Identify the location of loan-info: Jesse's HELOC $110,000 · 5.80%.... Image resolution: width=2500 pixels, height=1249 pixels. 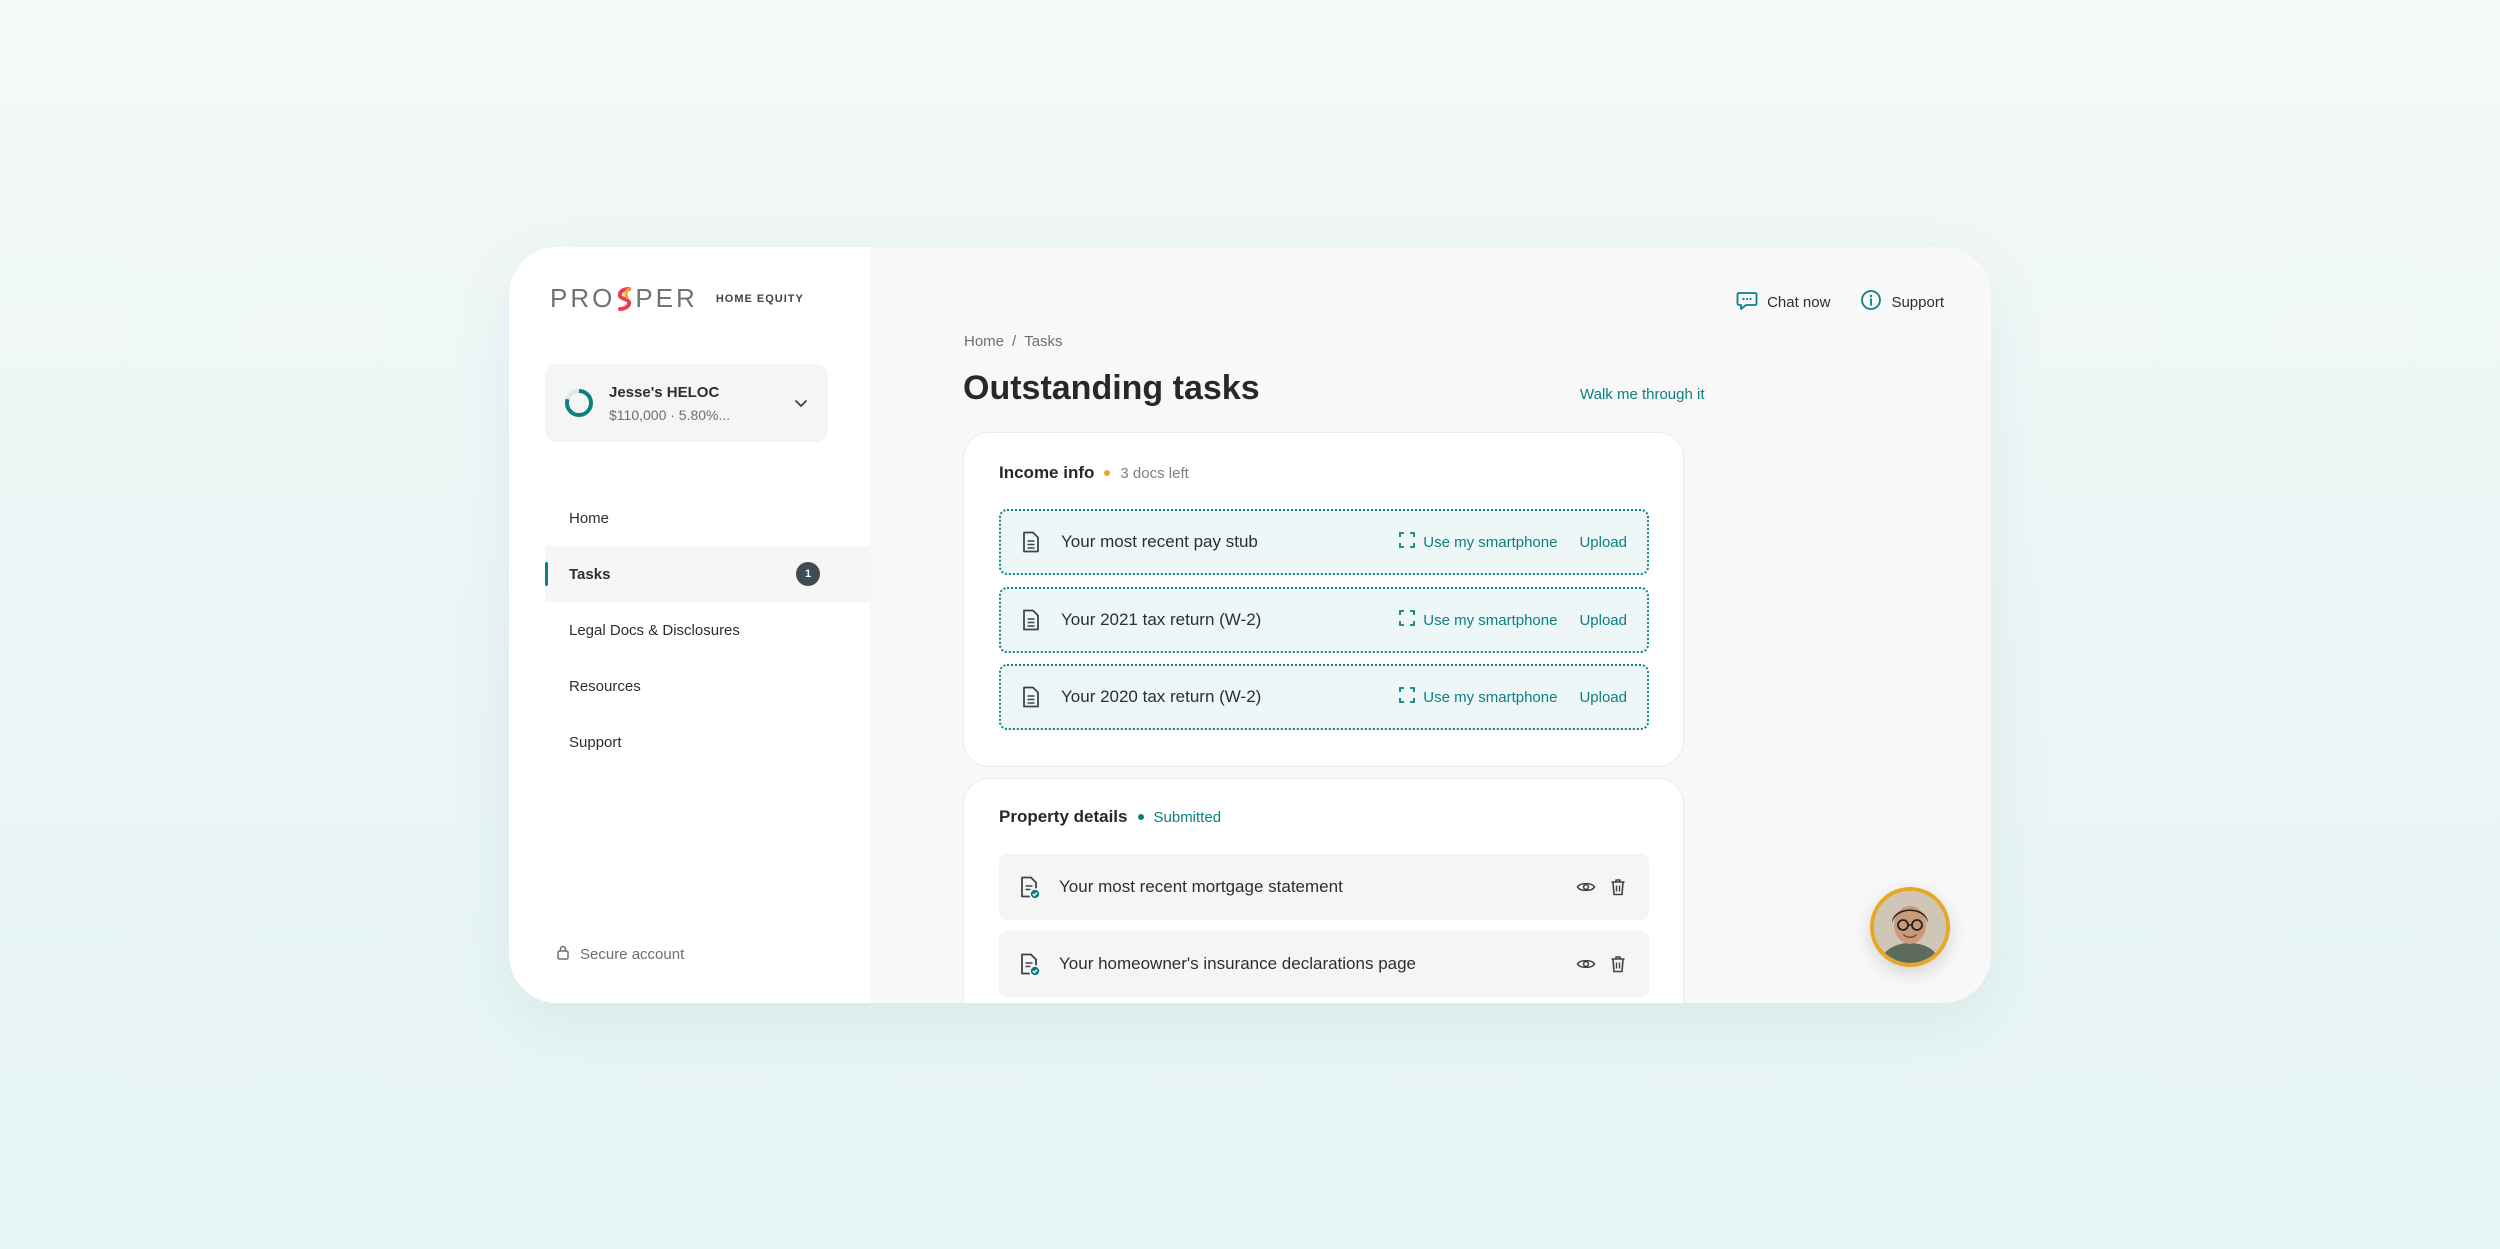
(700, 403).